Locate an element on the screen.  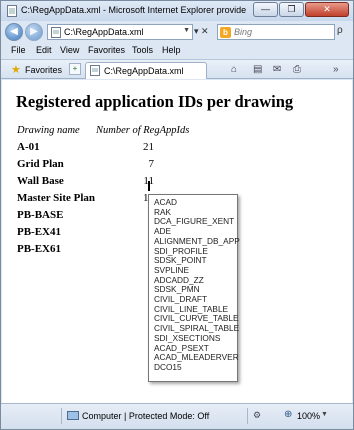
search-placeholder: Bing is located at coordinates (243, 32).